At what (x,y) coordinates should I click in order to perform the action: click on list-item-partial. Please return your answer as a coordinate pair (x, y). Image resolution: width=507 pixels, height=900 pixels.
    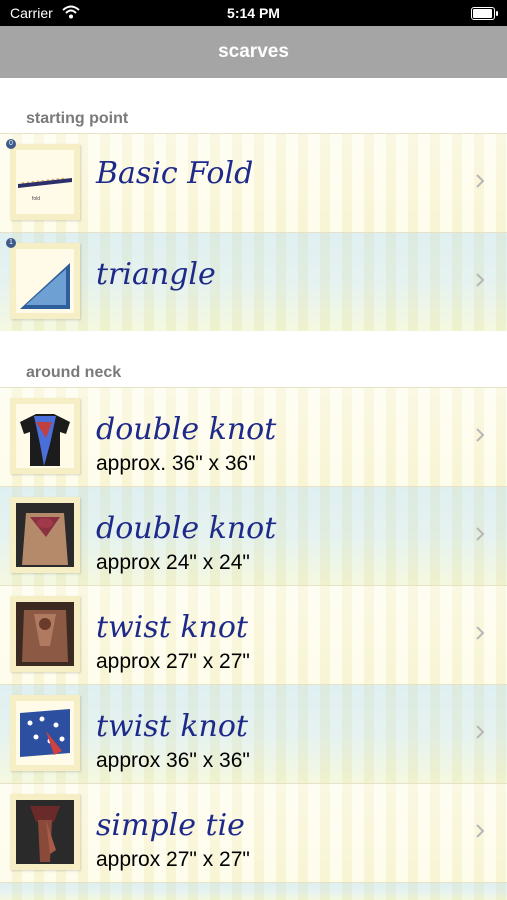
    Looking at the image, I should click on (253, 891).